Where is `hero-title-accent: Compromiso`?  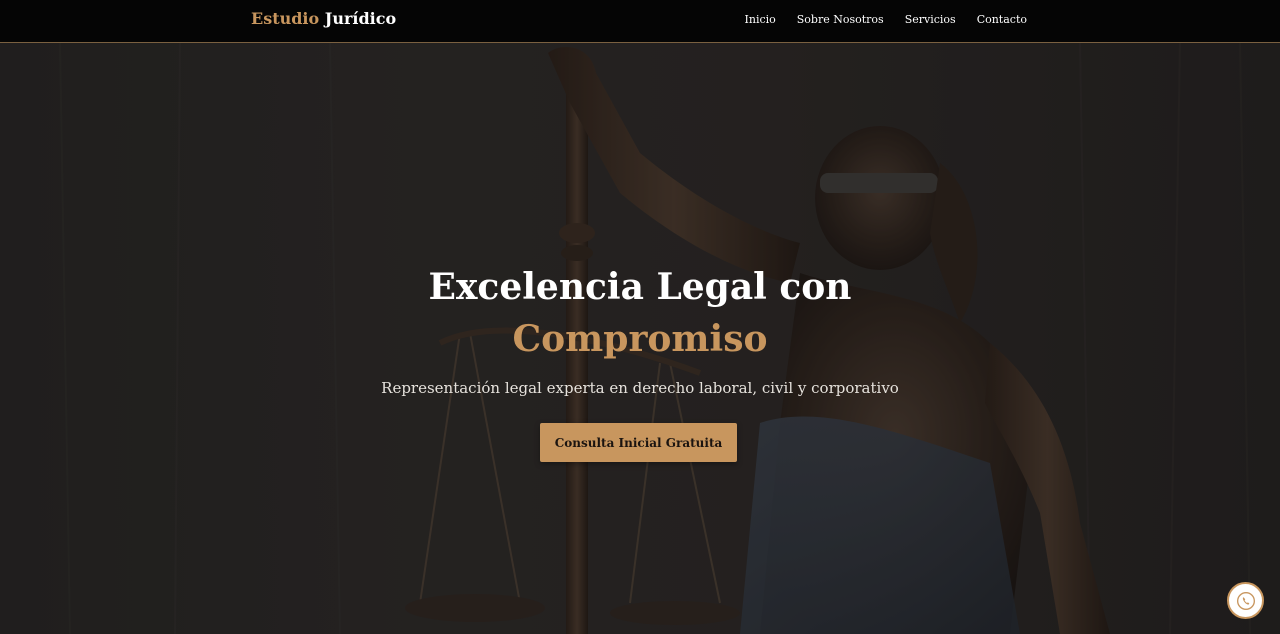
hero-title-accent: Compromiso is located at coordinates (640, 339).